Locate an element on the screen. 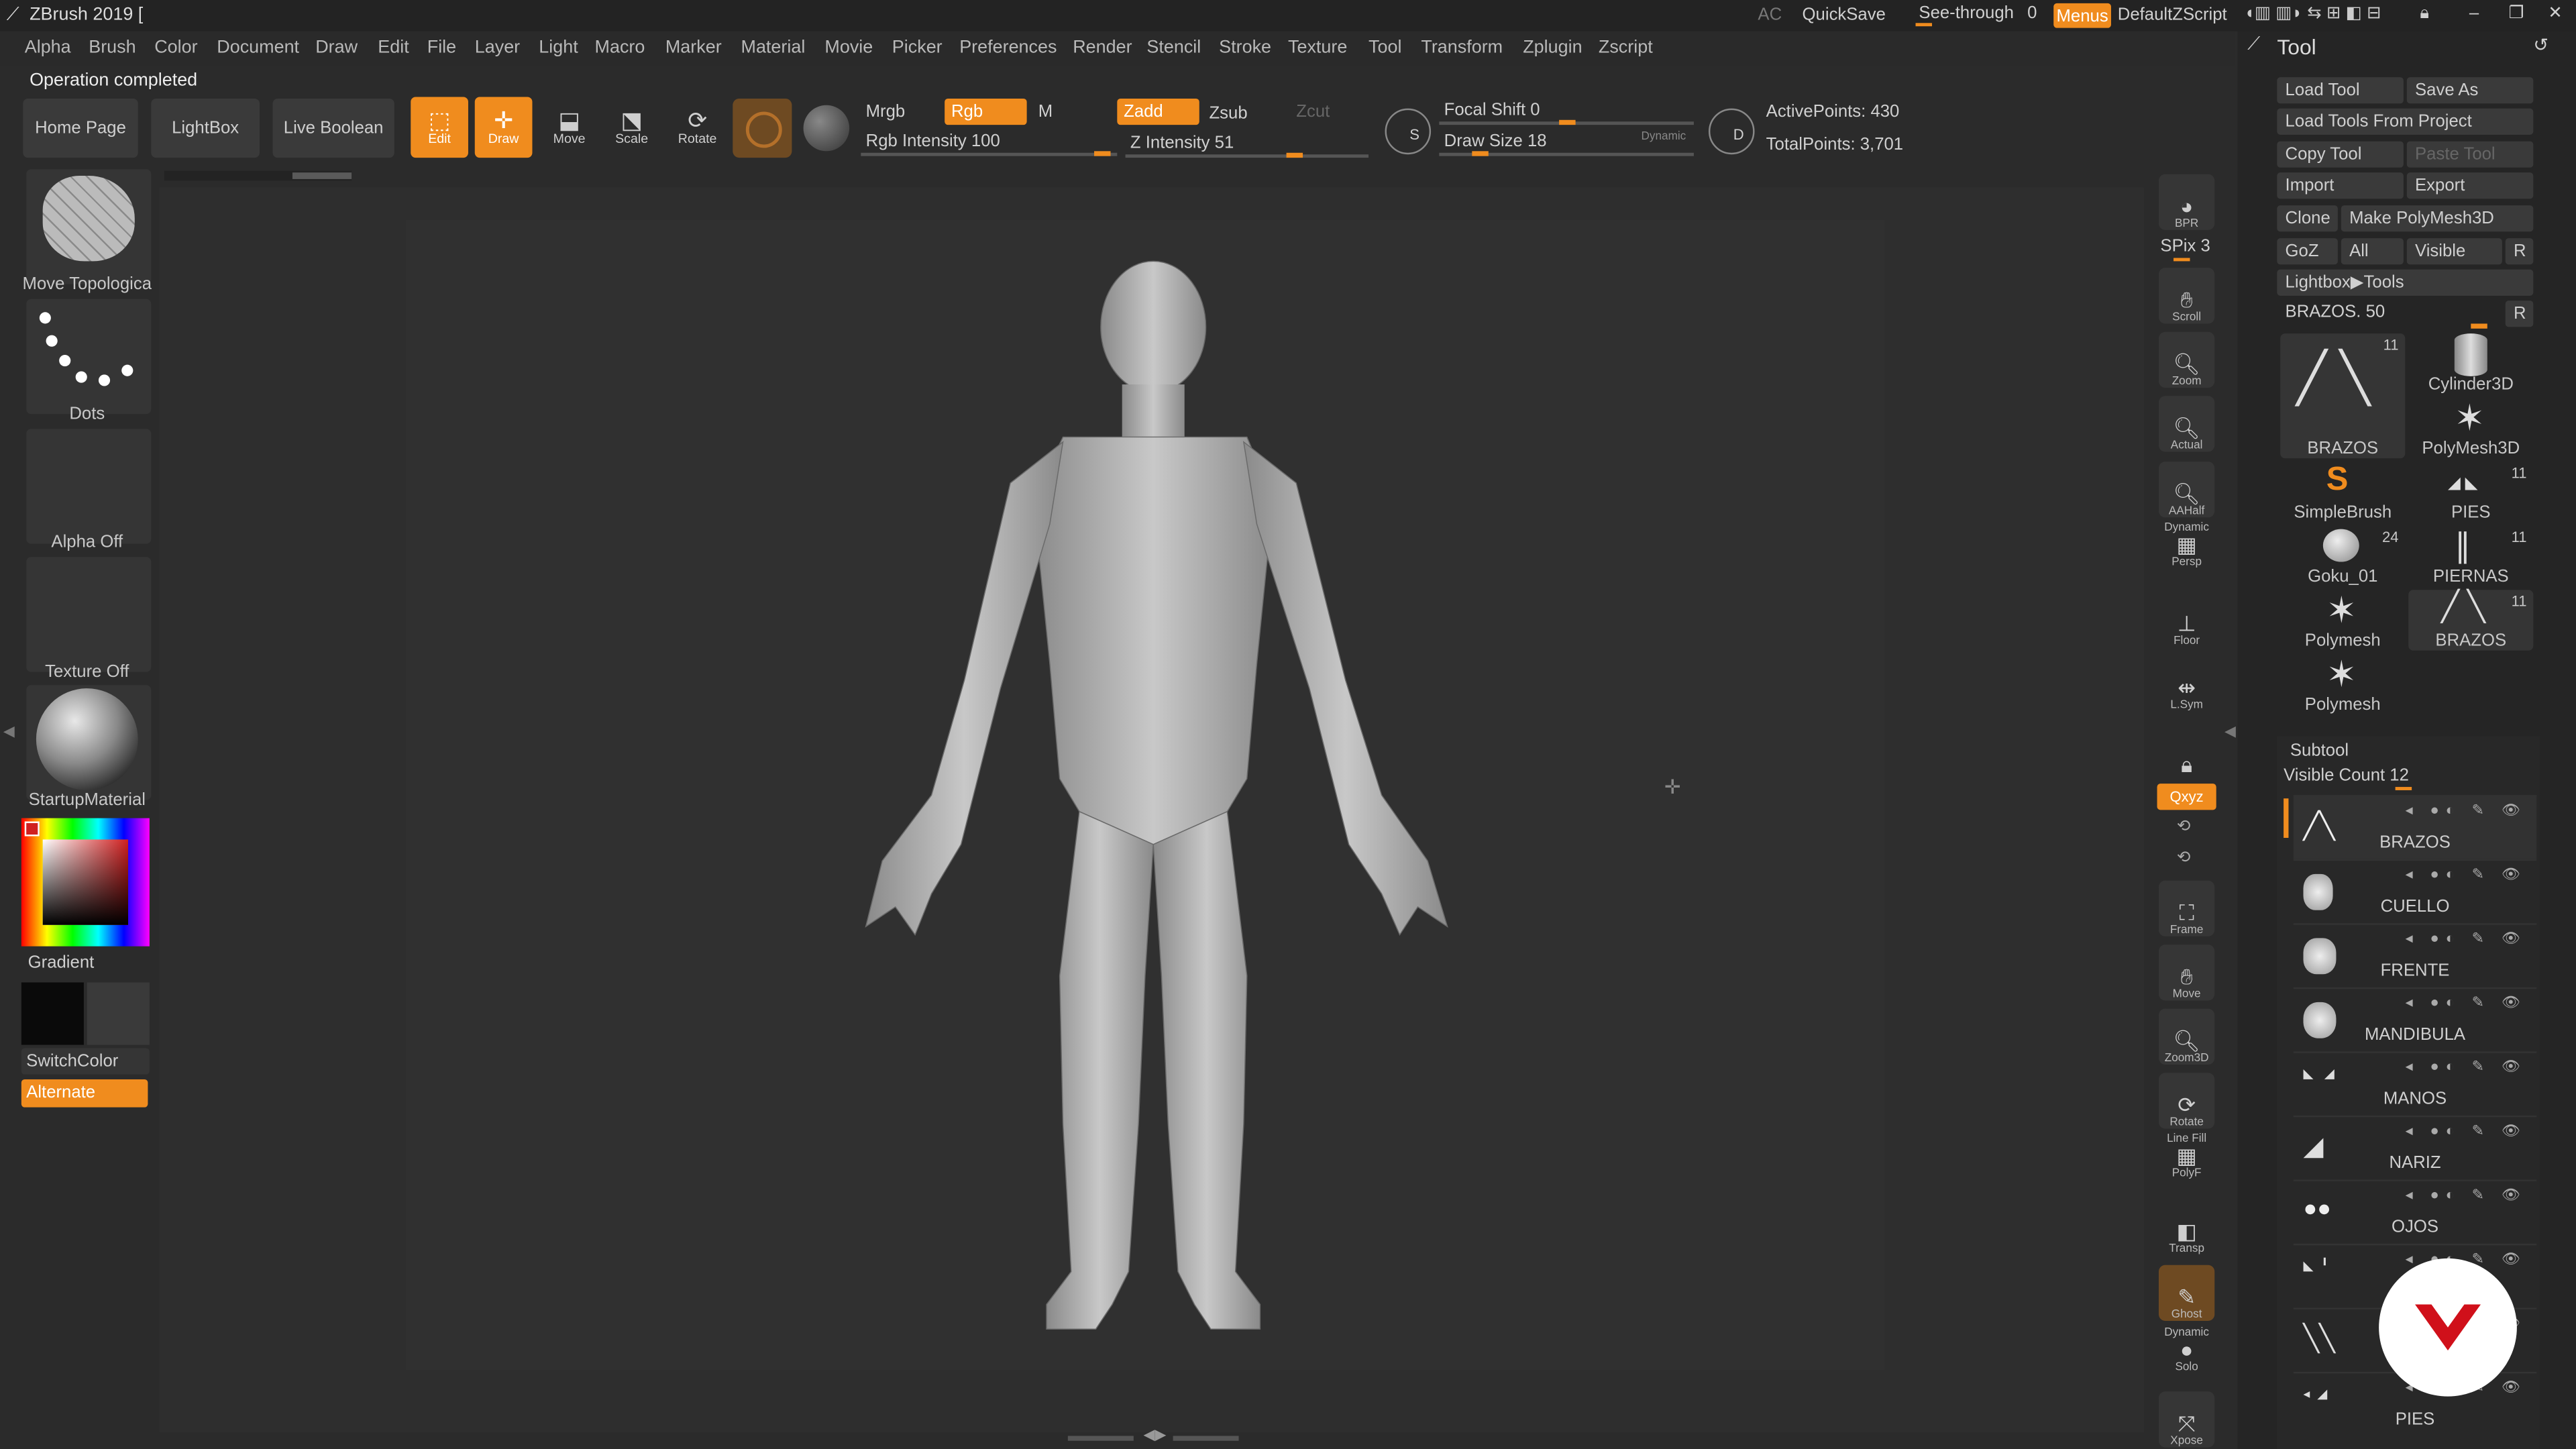 This screenshot has width=2576, height=1449. subtool-row: ╱╲ ◂ ●◐ ✎ 👁︎ BRAZOS is located at coordinates (2415, 827).